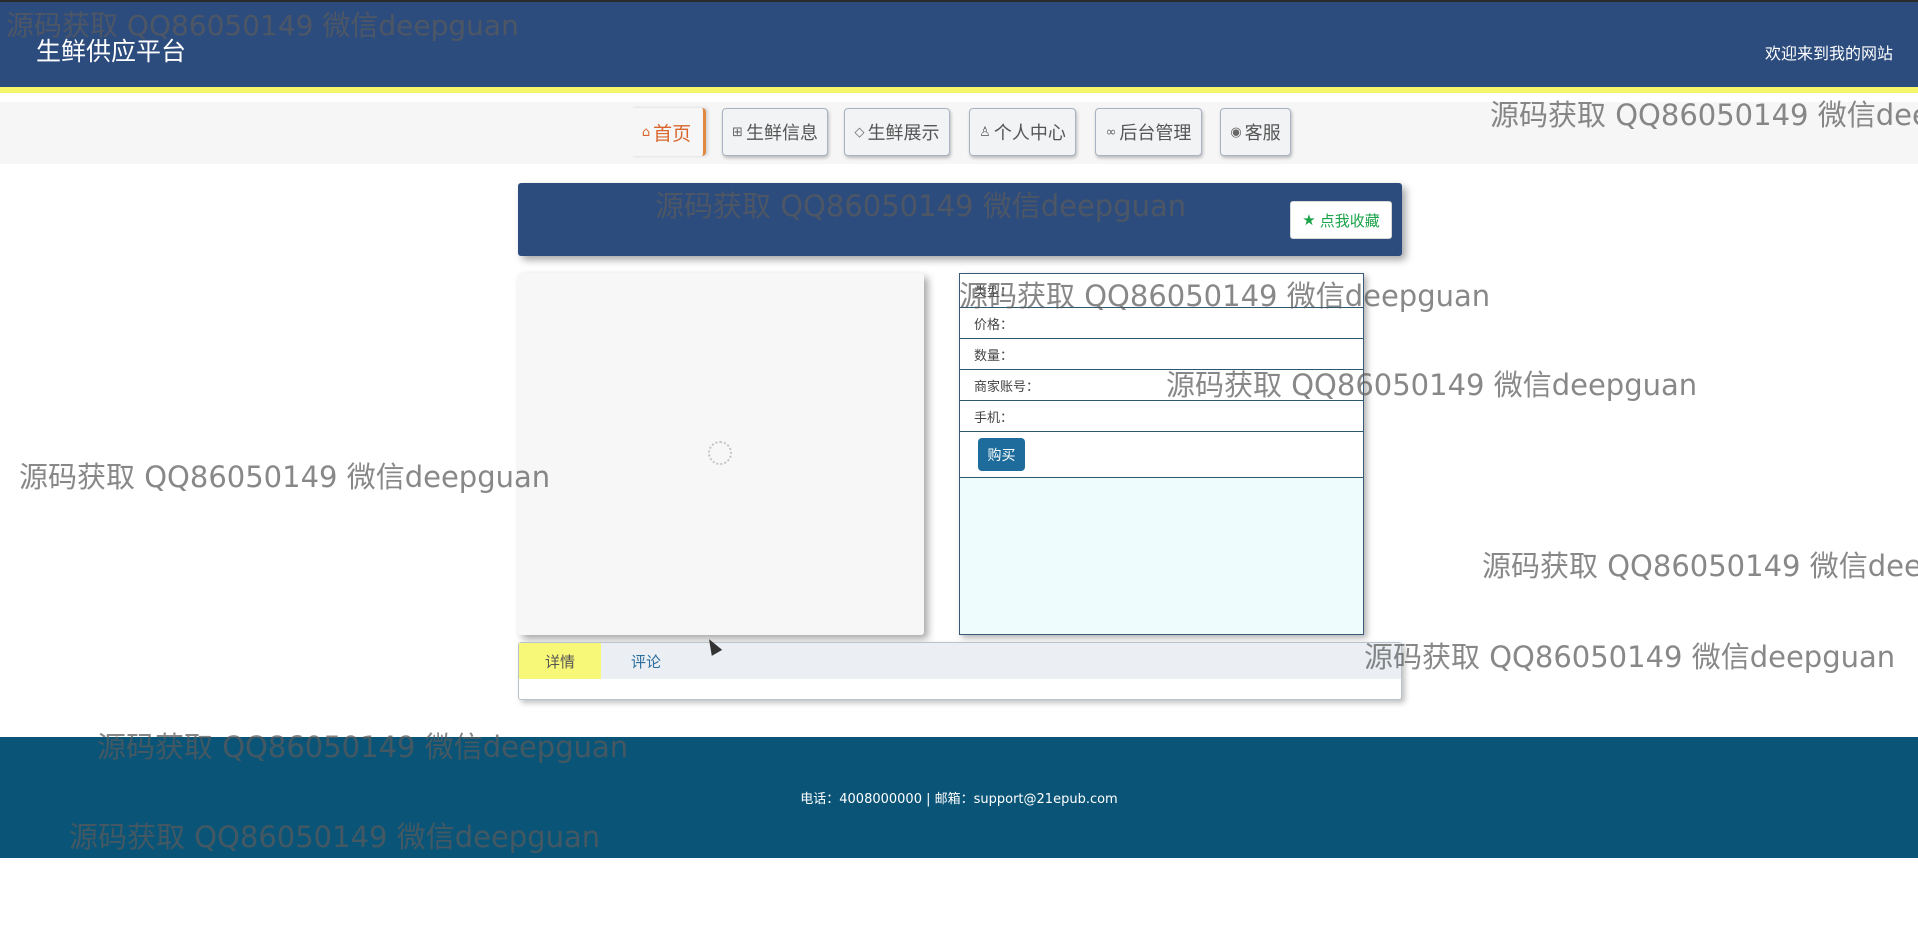  I want to click on gift-icon: ⊞, so click(737, 132).